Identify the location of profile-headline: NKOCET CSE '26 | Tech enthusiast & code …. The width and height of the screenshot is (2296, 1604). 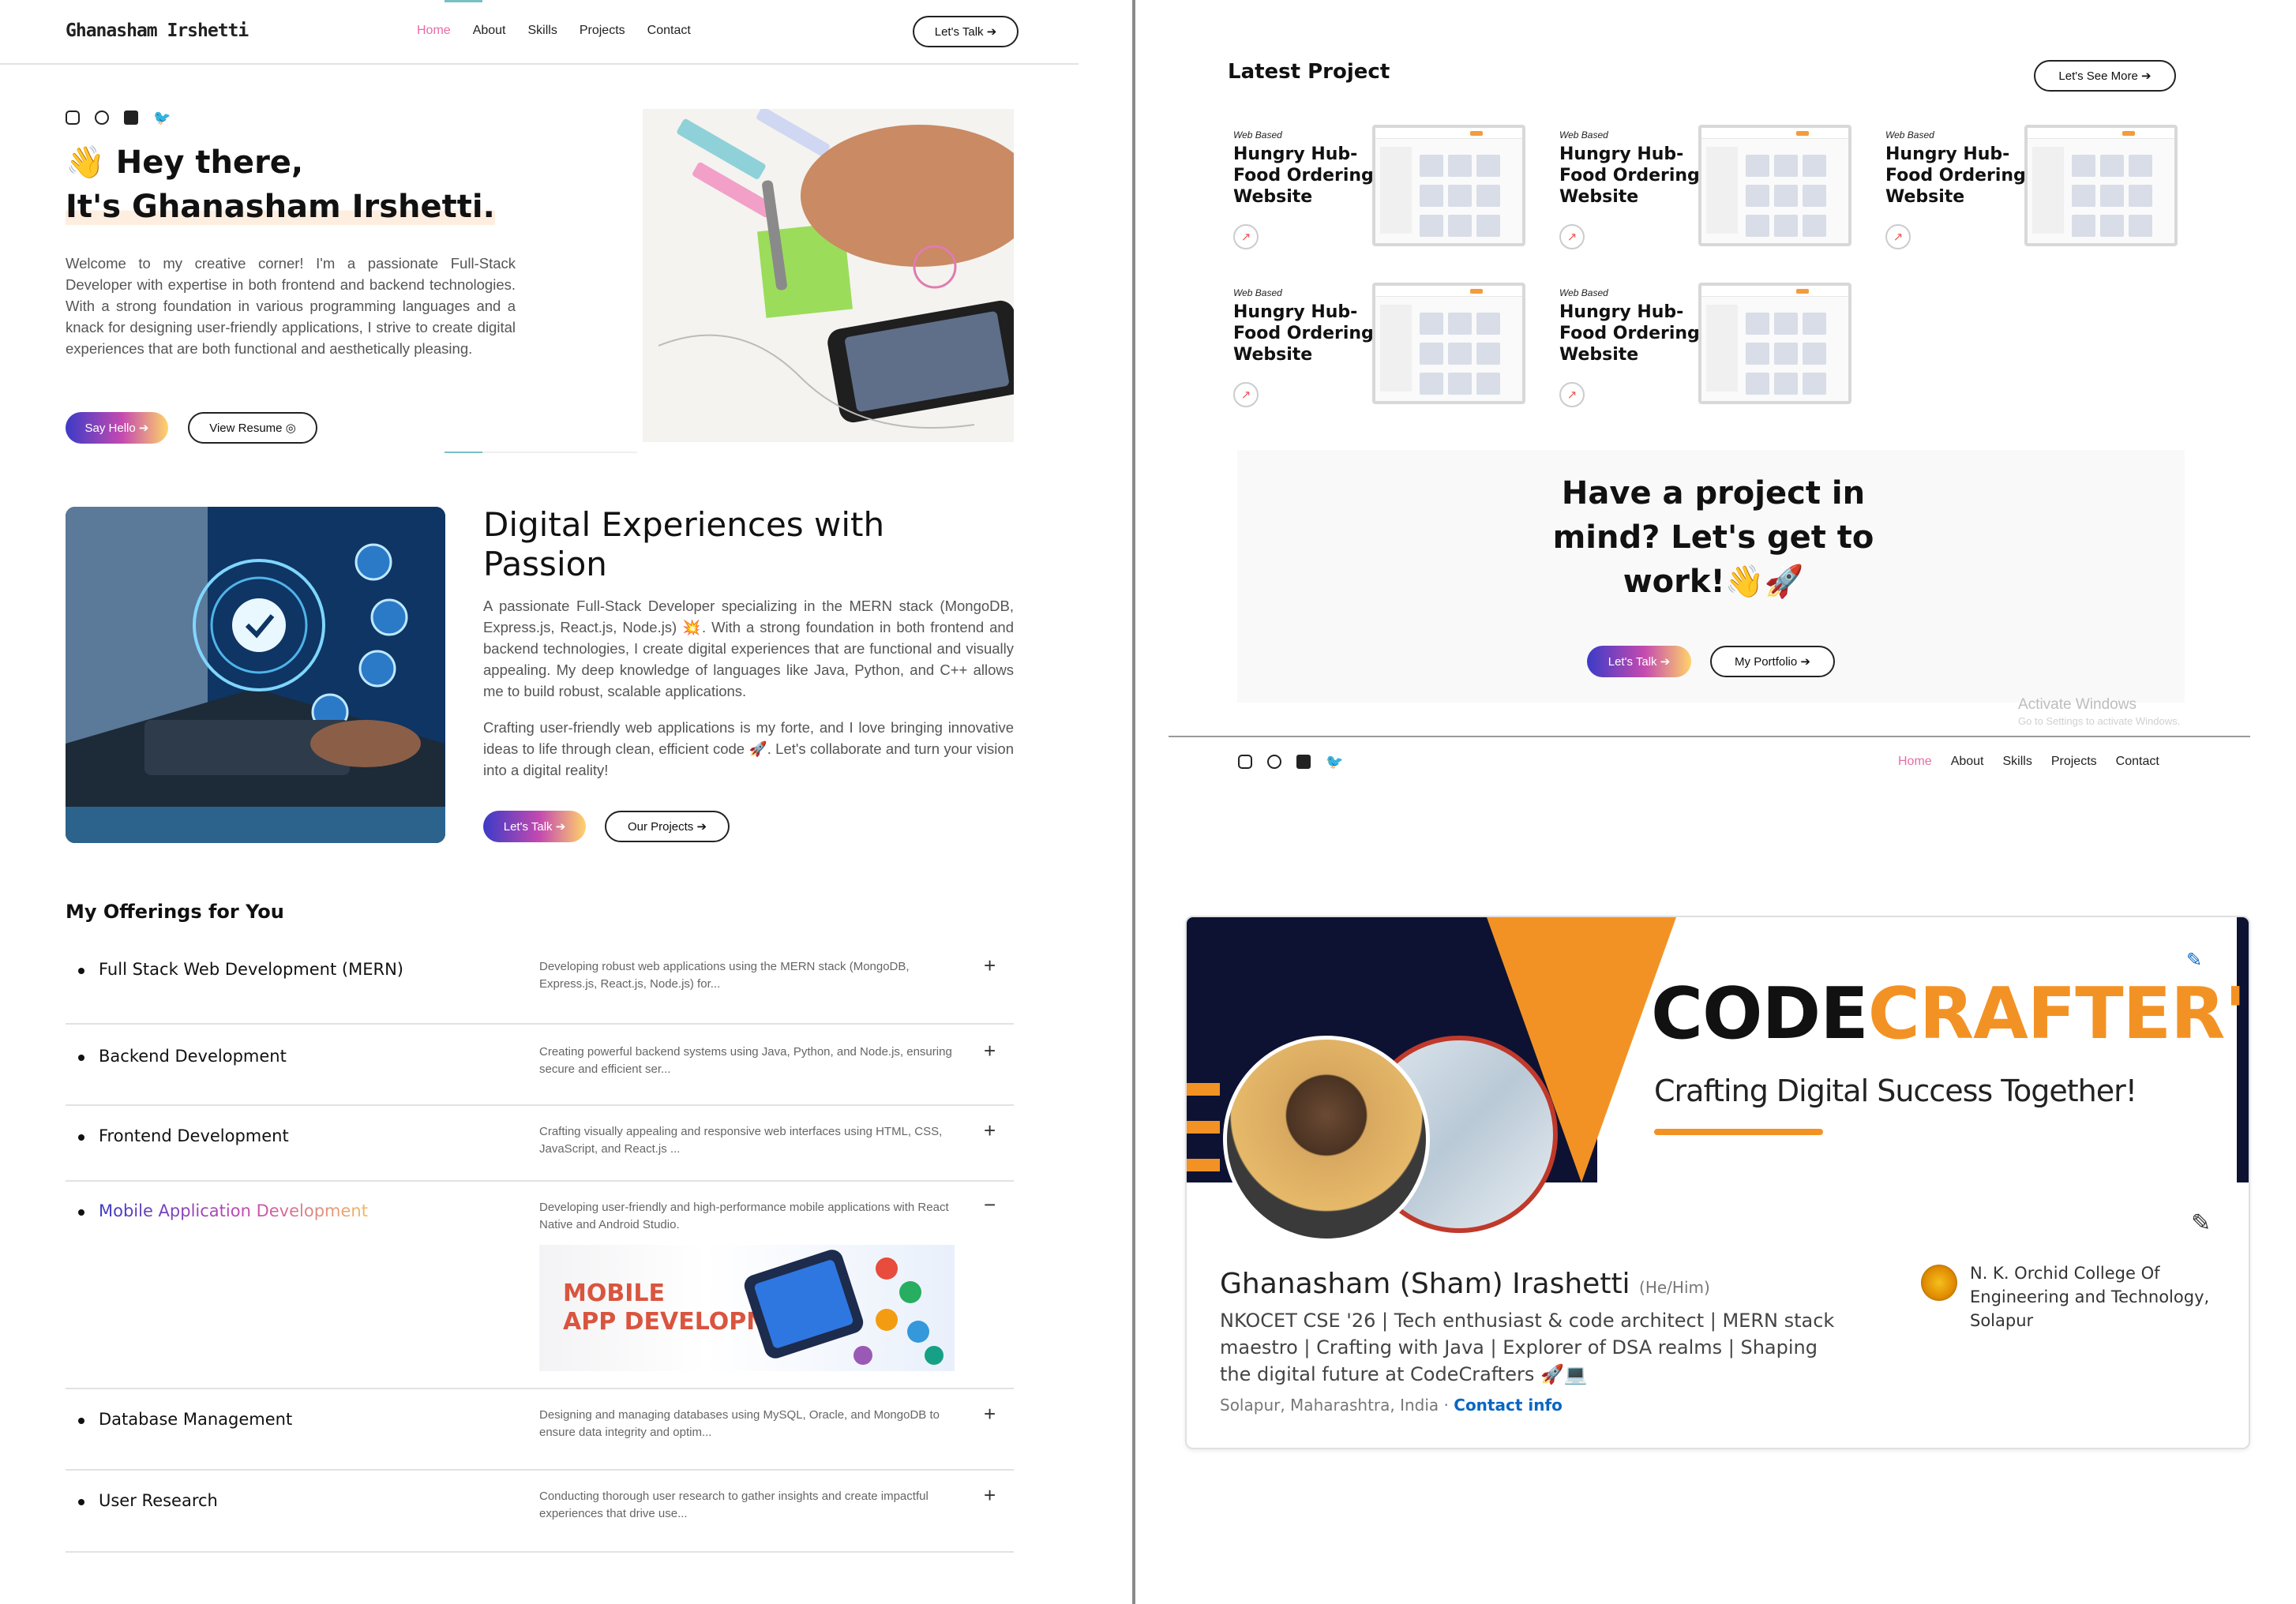
(1527, 1347).